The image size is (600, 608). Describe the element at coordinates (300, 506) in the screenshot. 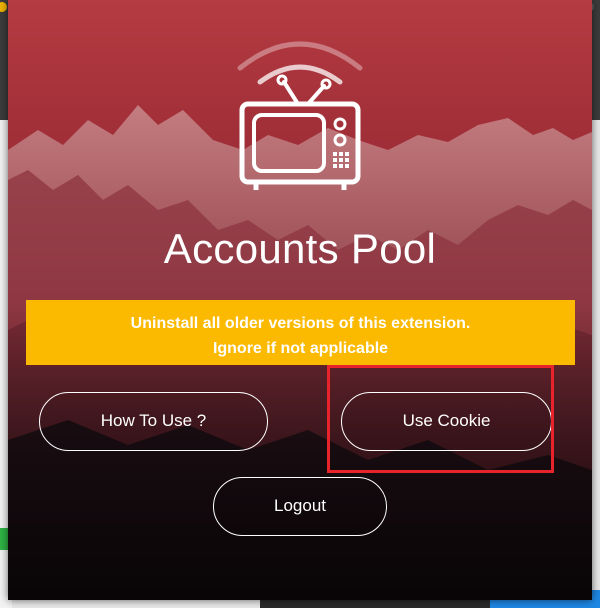

I see `logout-button: Logout` at that location.